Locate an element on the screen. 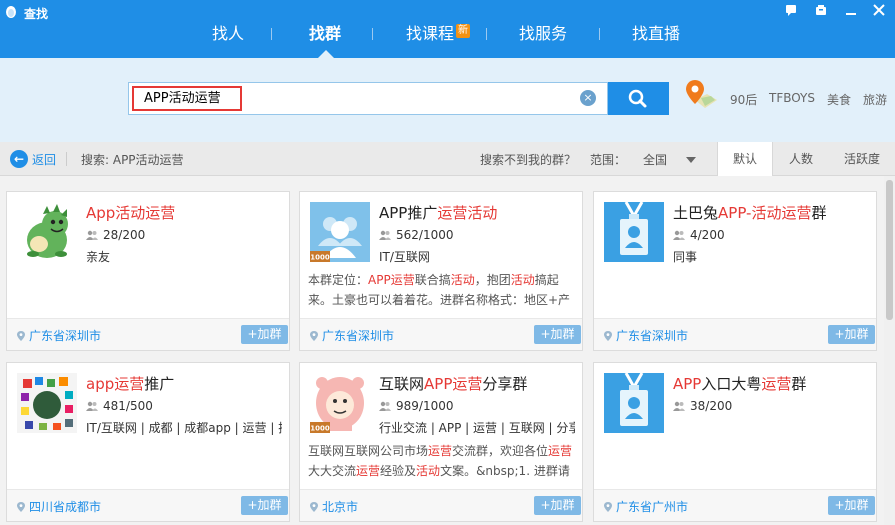 The image size is (895, 525). hot-word: TFBOYS is located at coordinates (792, 98).